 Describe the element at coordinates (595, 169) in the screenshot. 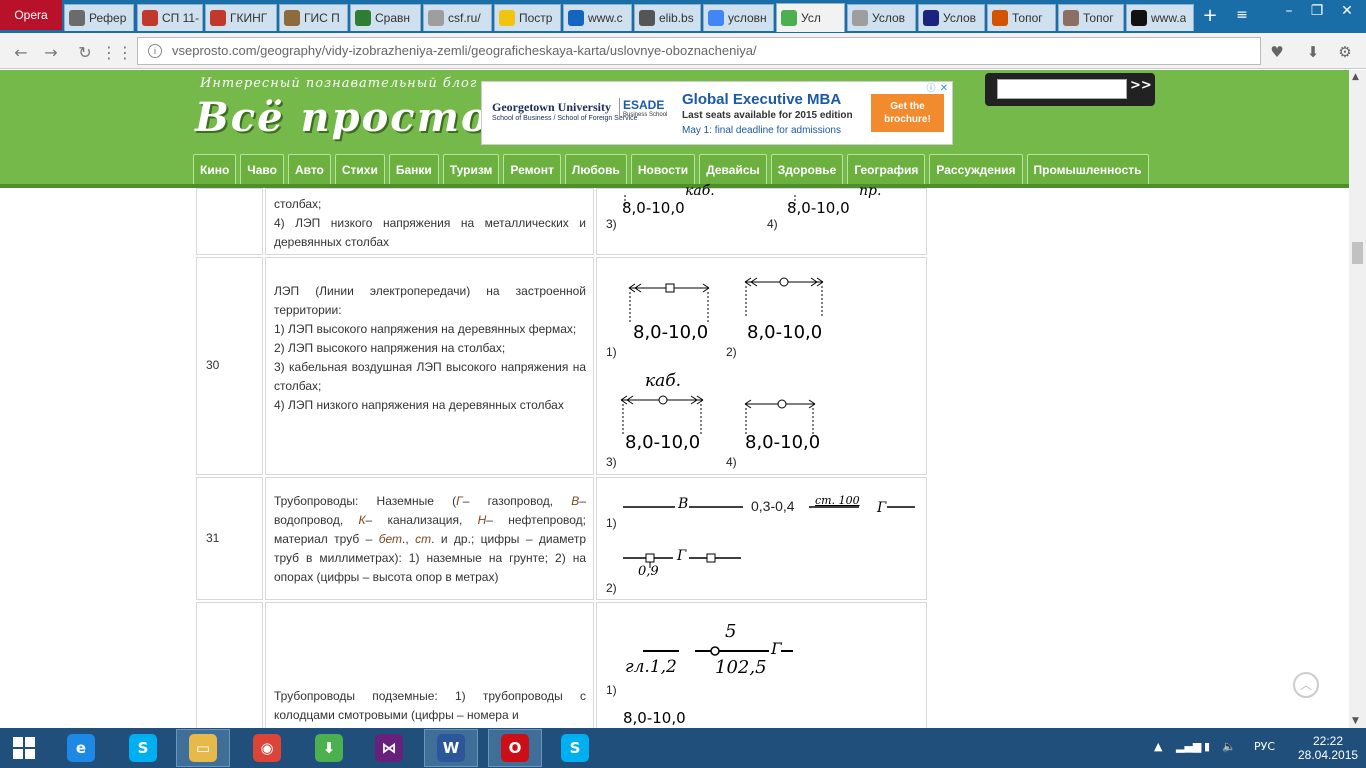

I see `menu-item-7: Любовь` at that location.